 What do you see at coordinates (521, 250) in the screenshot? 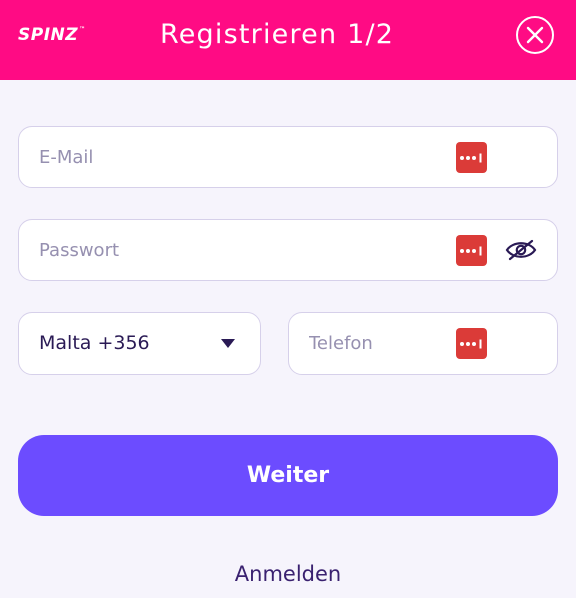
I see `eye-slash-icon` at bounding box center [521, 250].